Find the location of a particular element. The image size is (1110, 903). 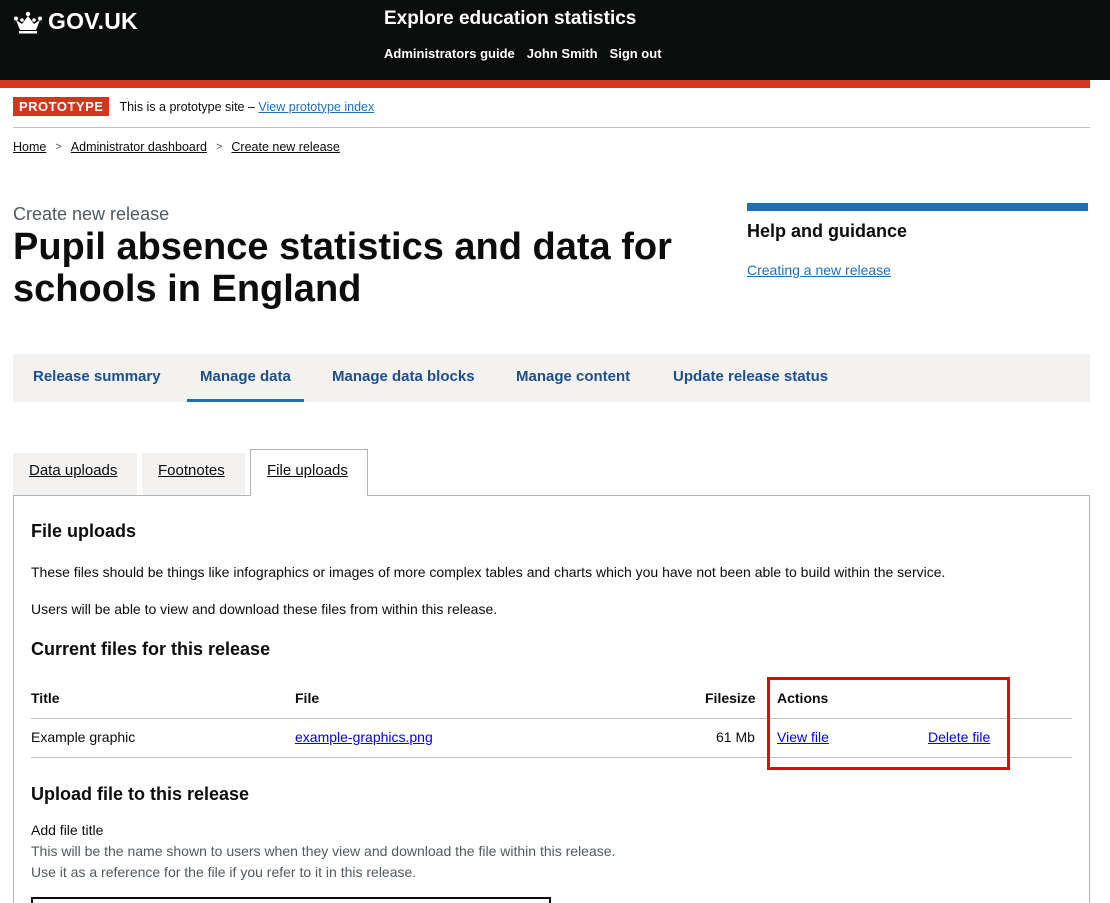

tab-data-uploads: Data uploads is located at coordinates (75, 474).